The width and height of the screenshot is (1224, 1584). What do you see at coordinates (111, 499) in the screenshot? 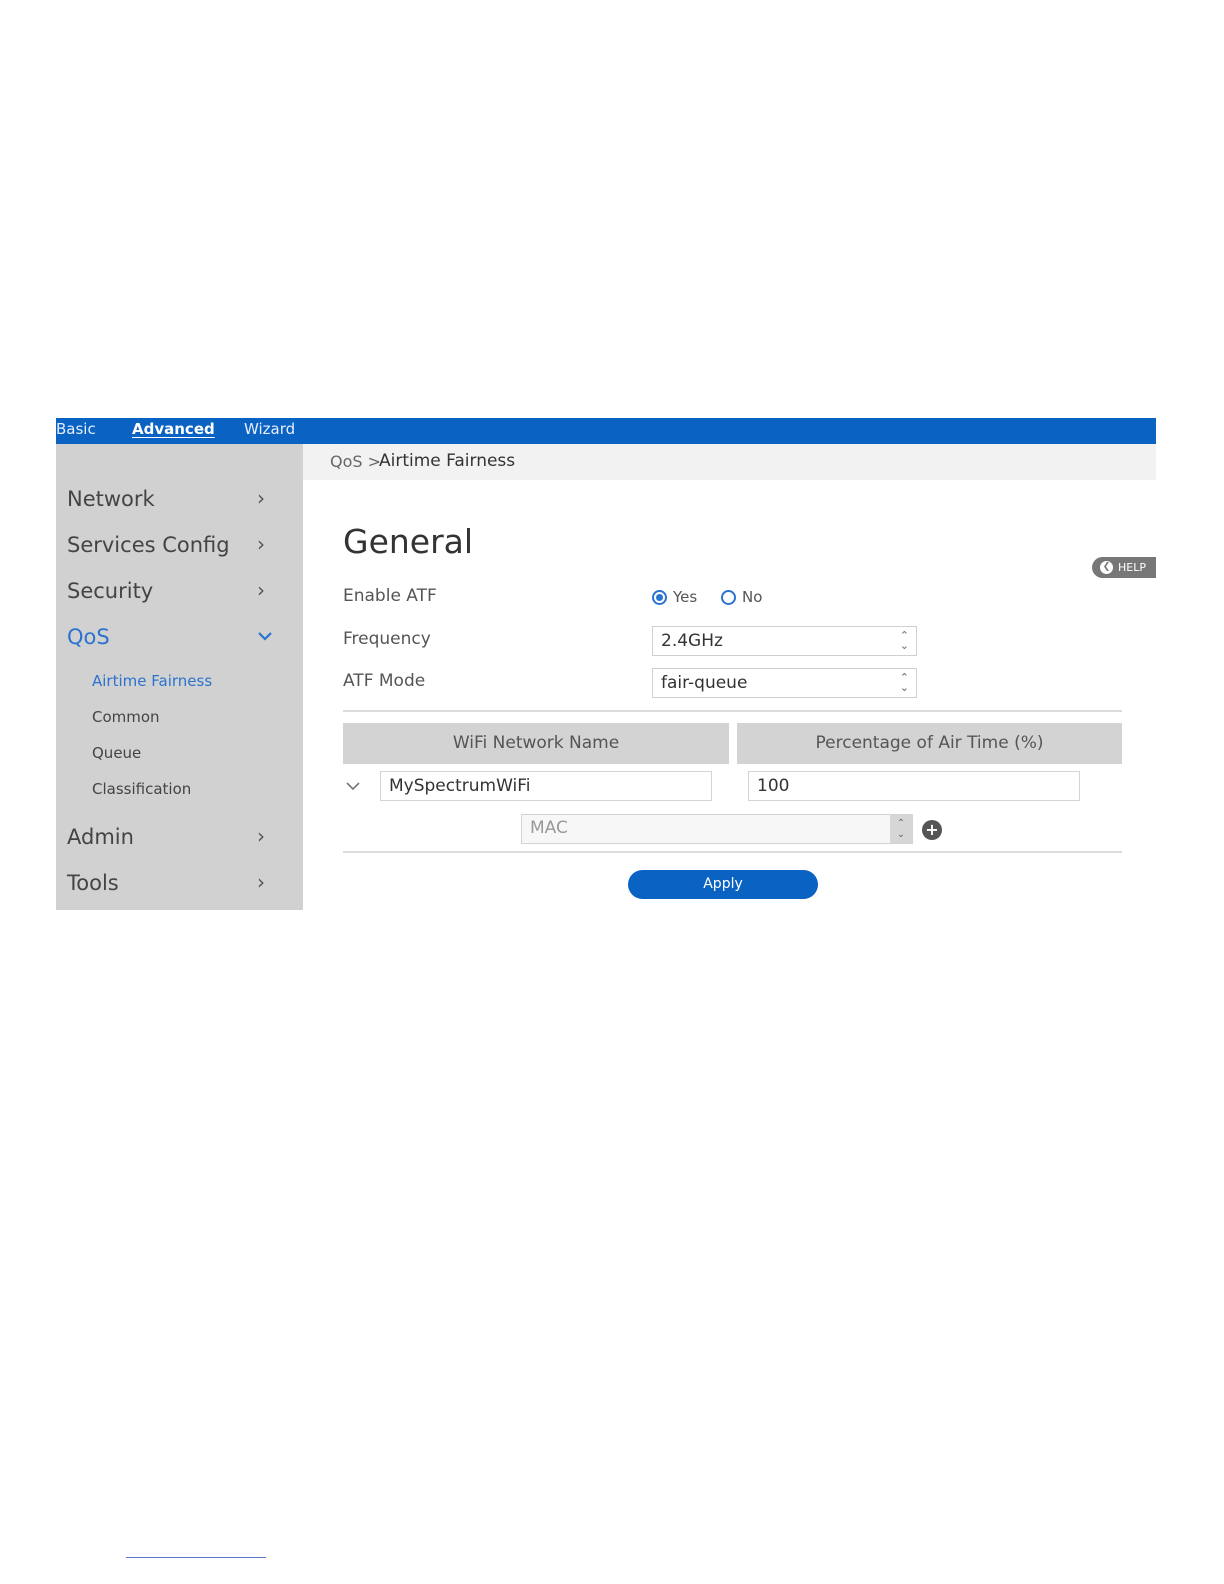
I see `sidebar-item-label: Network` at bounding box center [111, 499].